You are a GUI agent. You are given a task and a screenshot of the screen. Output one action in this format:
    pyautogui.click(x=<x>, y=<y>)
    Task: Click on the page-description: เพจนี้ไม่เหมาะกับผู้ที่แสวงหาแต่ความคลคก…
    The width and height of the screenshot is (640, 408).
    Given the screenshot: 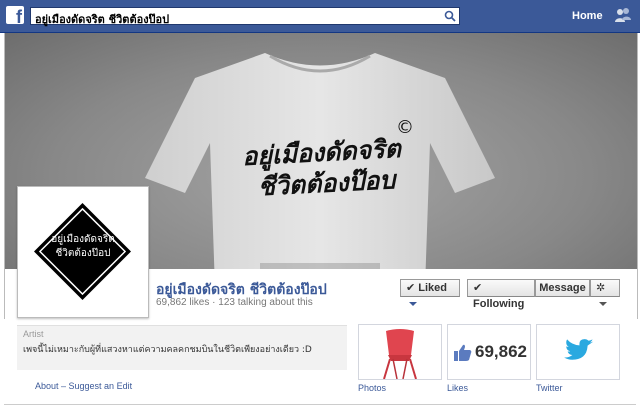 What is the action you would take?
    pyautogui.click(x=167, y=350)
    